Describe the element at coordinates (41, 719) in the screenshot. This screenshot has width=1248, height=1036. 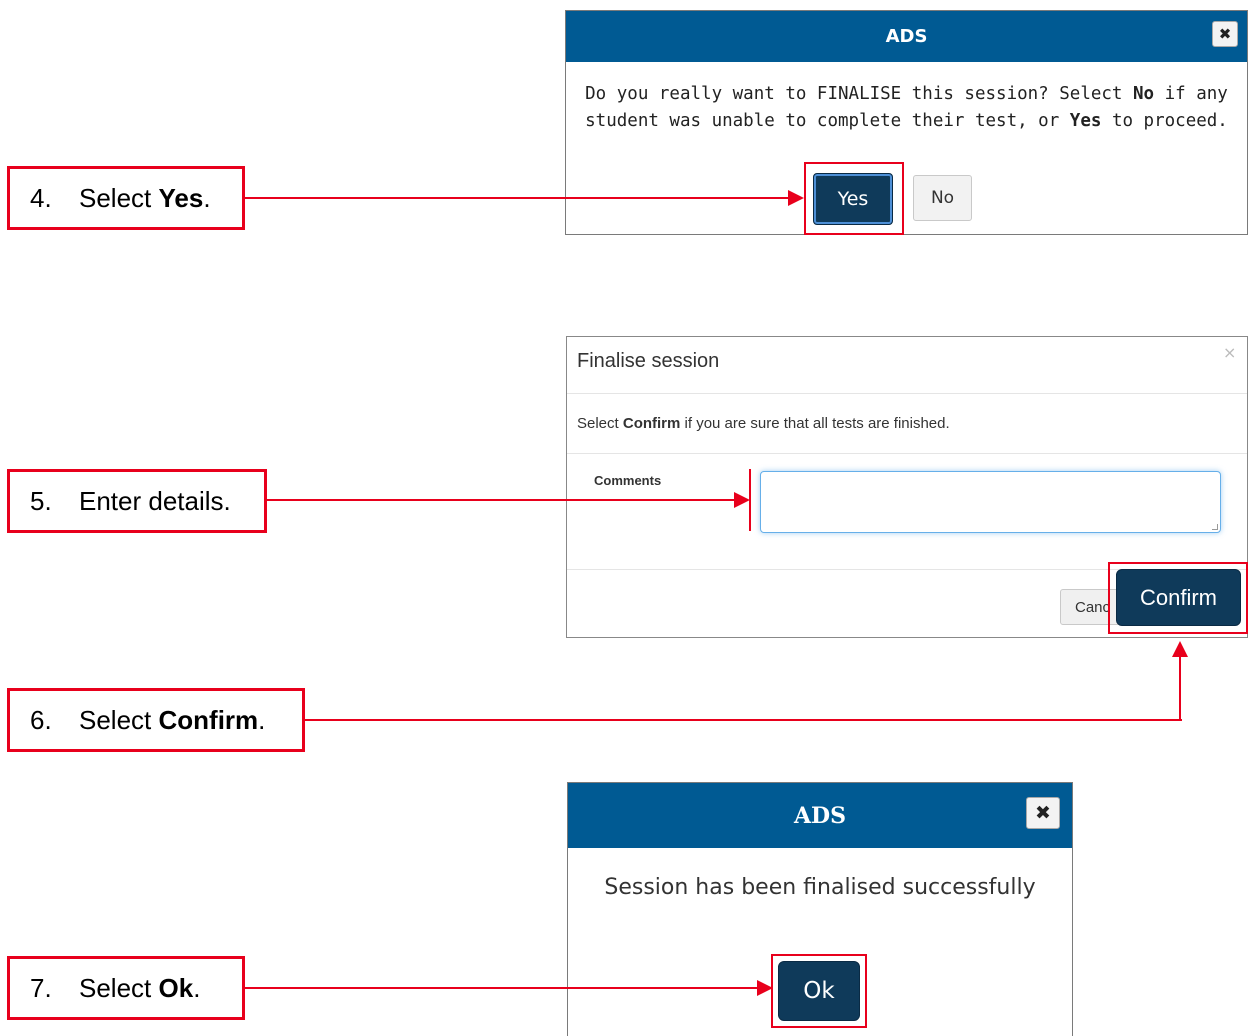
I see `step-number: 6.` at that location.